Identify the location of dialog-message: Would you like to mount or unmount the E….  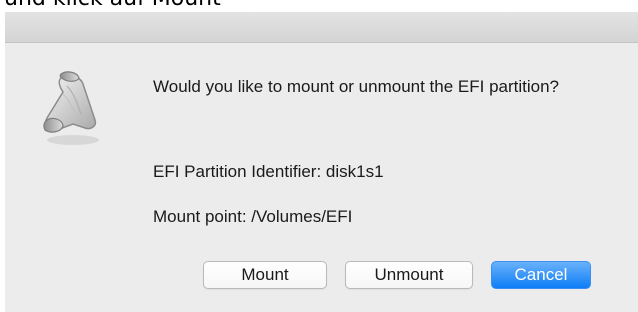
(356, 86).